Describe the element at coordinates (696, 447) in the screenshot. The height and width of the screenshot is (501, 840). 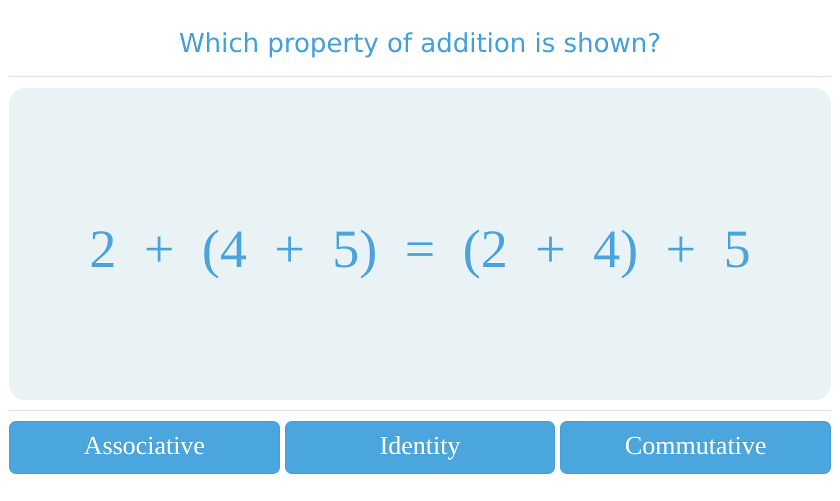
I see `answer-button: Commutative` at that location.